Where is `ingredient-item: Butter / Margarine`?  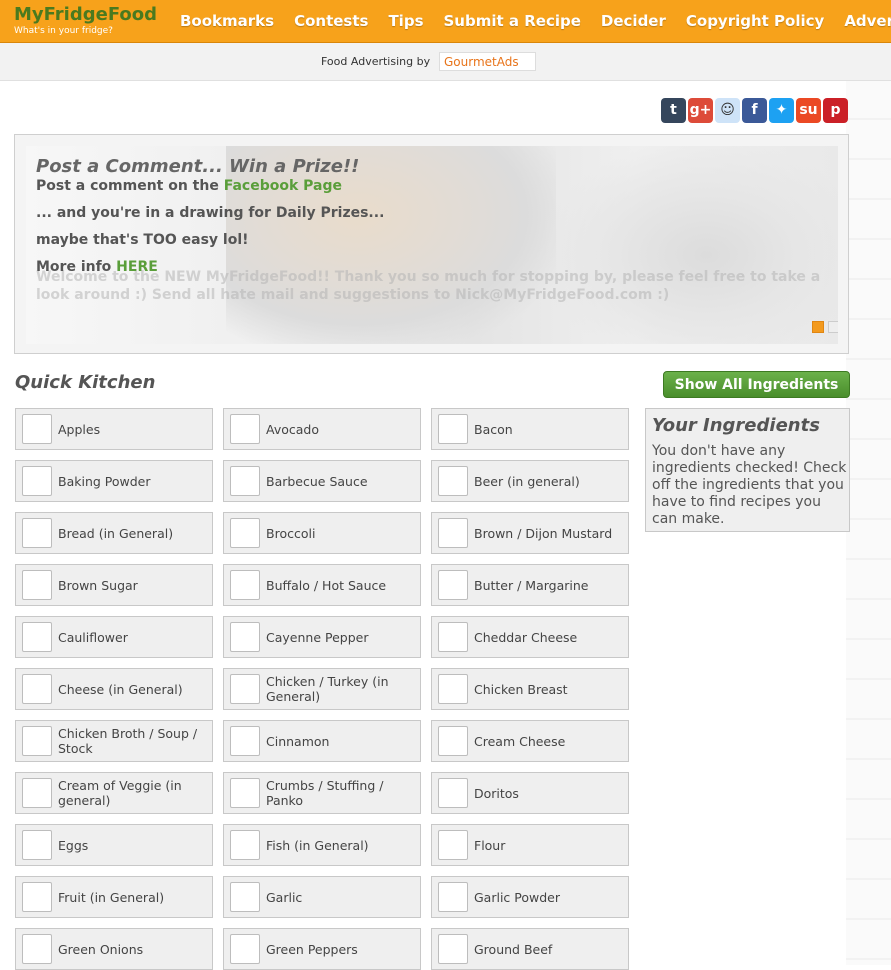 ingredient-item: Butter / Margarine is located at coordinates (530, 585).